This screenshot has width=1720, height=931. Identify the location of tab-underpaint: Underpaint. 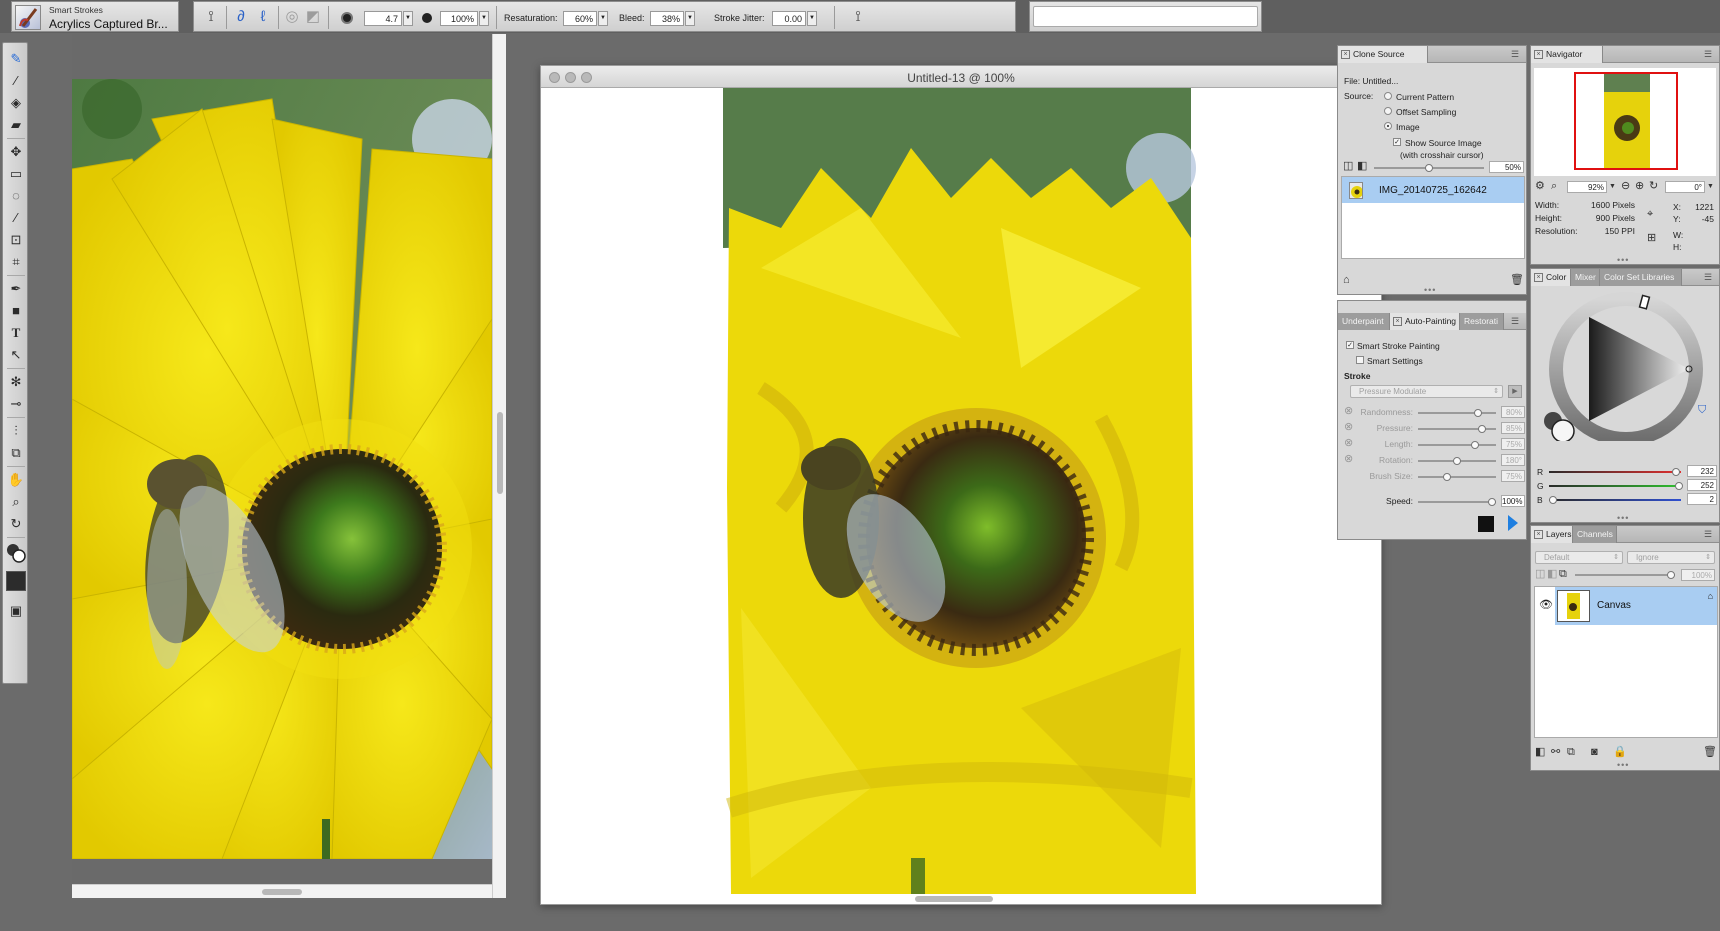
(1364, 321).